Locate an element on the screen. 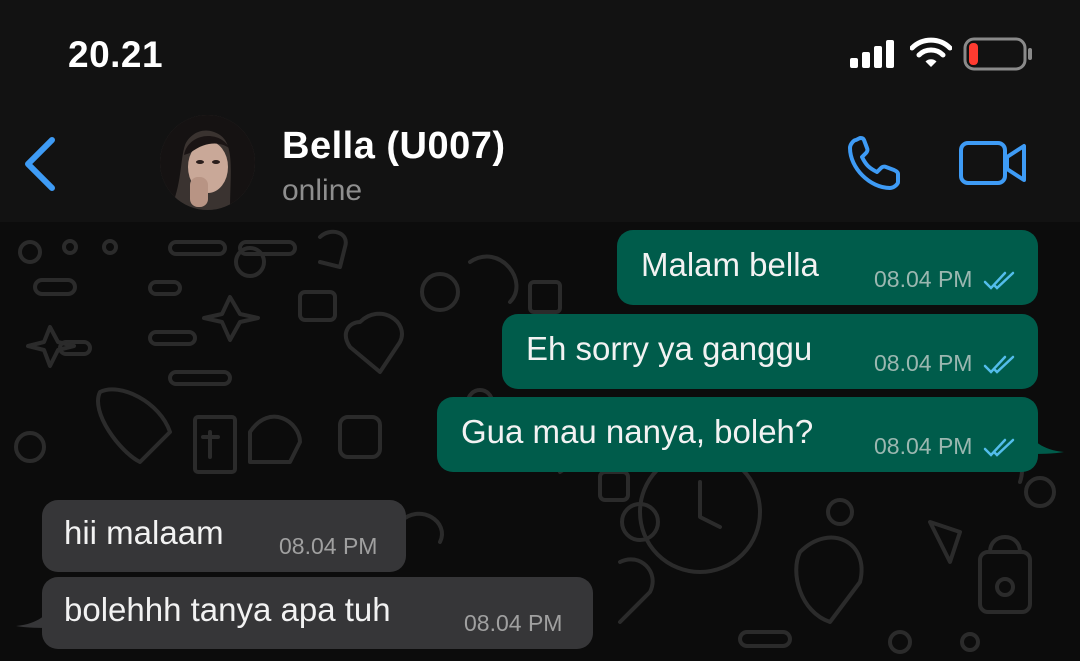  message-text: bolehhh tanya apa tuh is located at coordinates (227, 609).